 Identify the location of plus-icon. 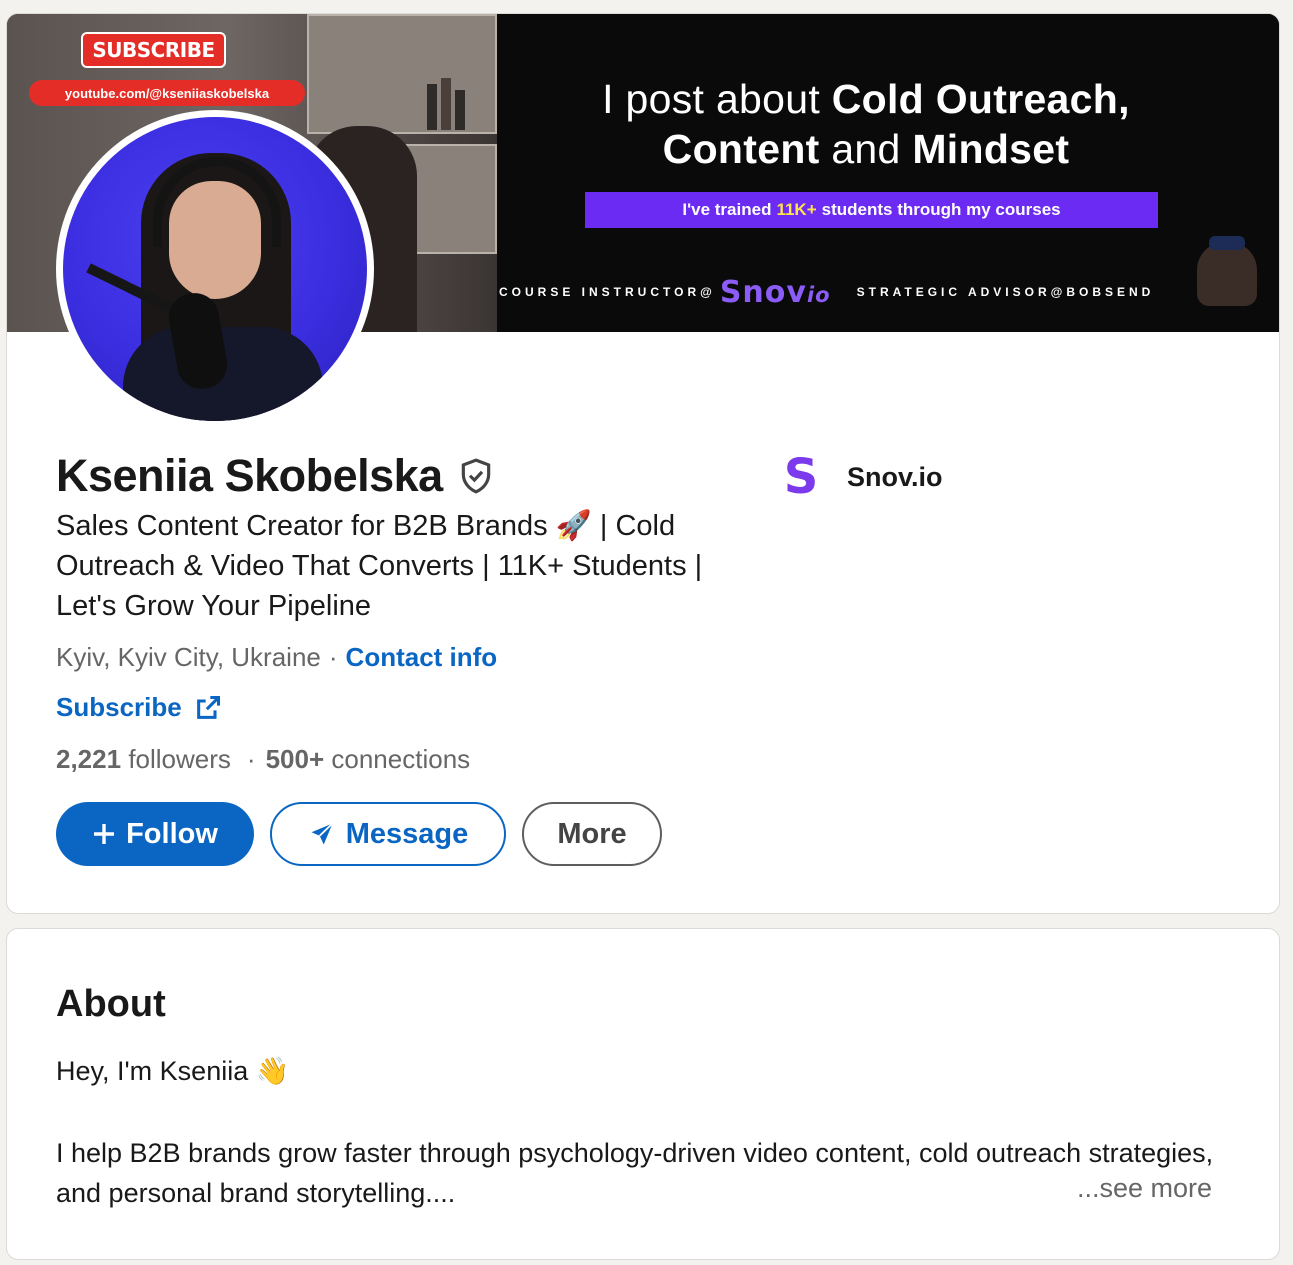
(104, 834).